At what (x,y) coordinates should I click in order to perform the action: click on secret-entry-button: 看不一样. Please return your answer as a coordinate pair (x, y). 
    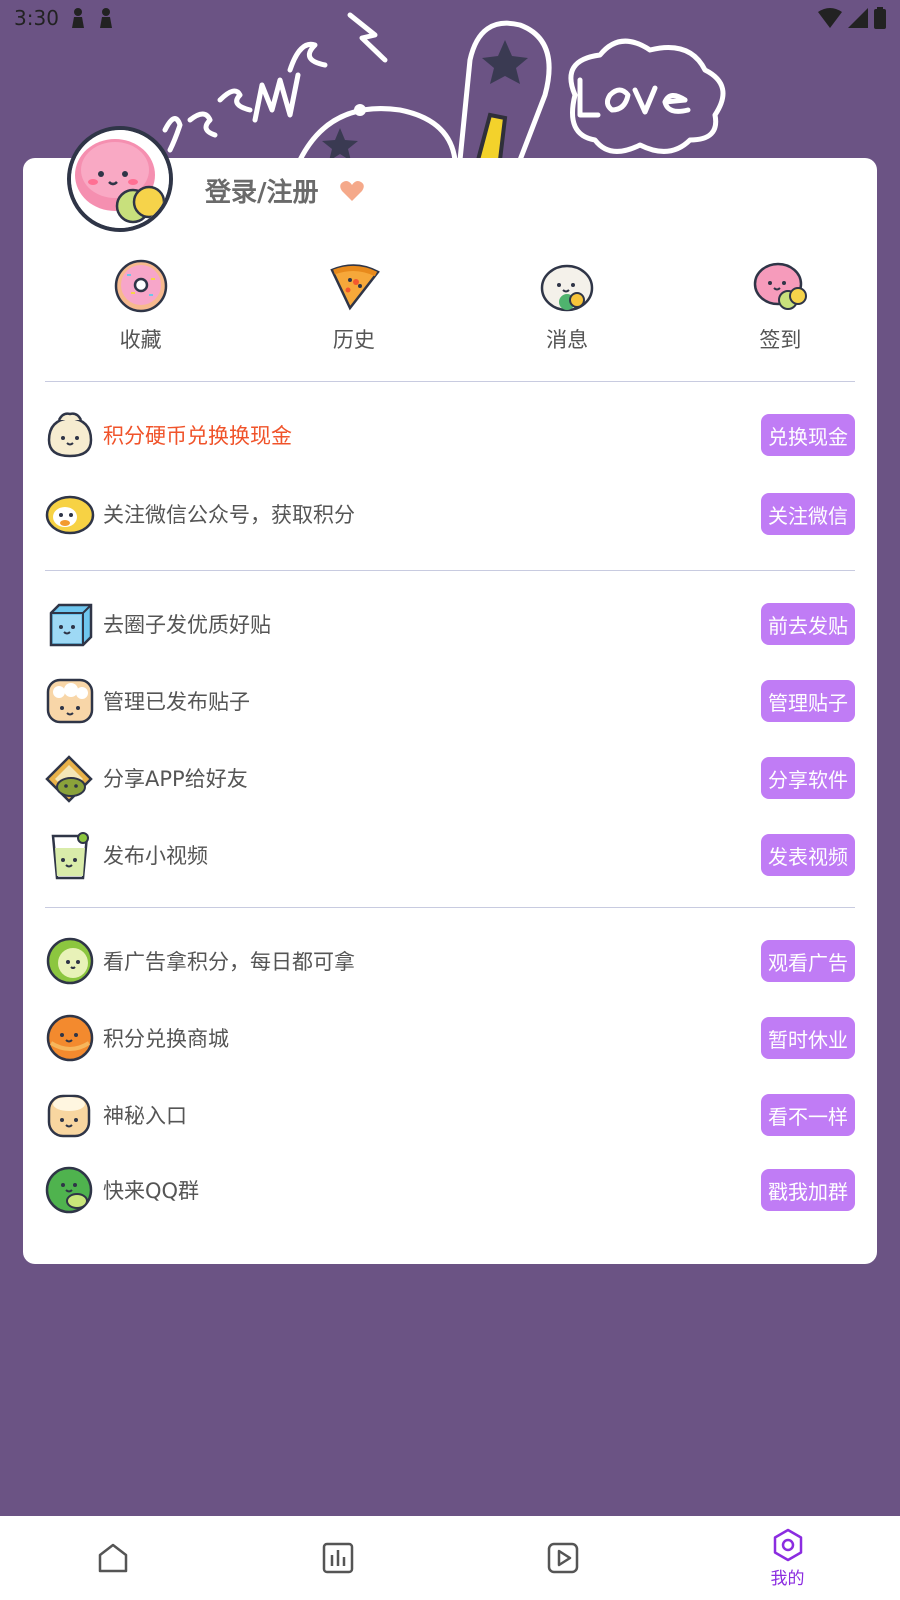
    Looking at the image, I should click on (808, 1115).